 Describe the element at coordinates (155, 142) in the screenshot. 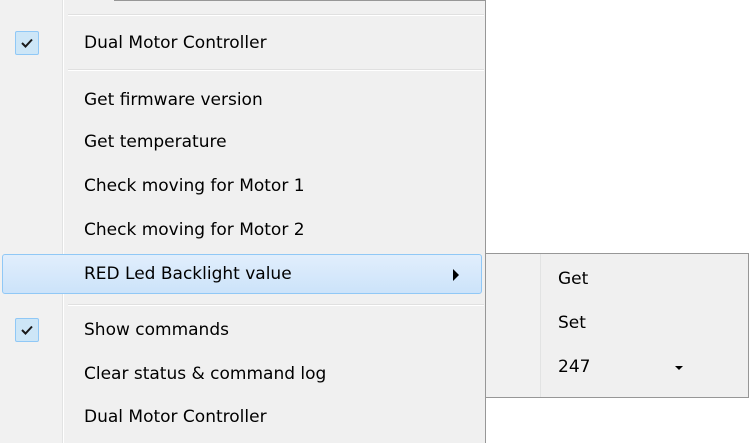

I see `menu-item-label: Get temperature` at that location.